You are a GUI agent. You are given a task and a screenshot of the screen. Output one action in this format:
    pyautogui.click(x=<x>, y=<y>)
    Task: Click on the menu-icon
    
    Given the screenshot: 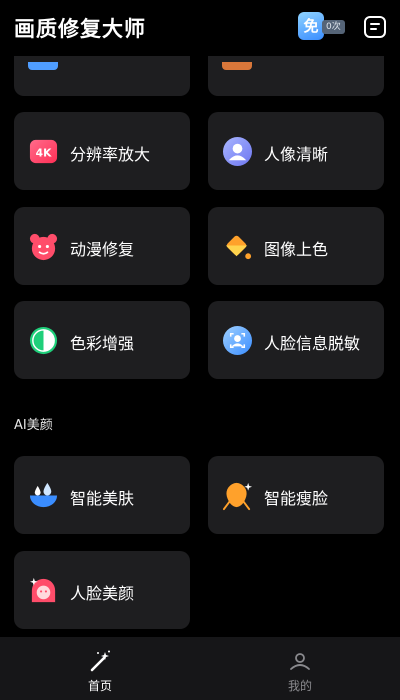 What is the action you would take?
    pyautogui.click(x=375, y=27)
    